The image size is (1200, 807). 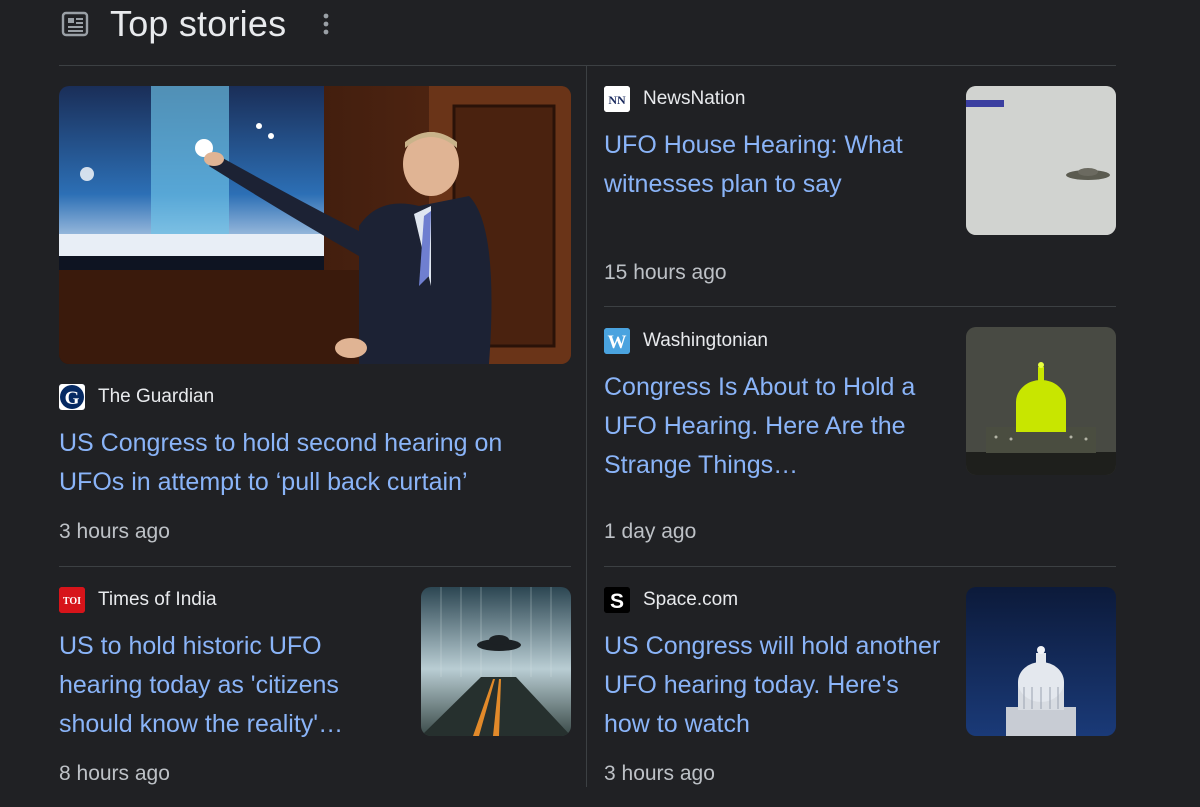 What do you see at coordinates (75, 24) in the screenshot?
I see `news-icon` at bounding box center [75, 24].